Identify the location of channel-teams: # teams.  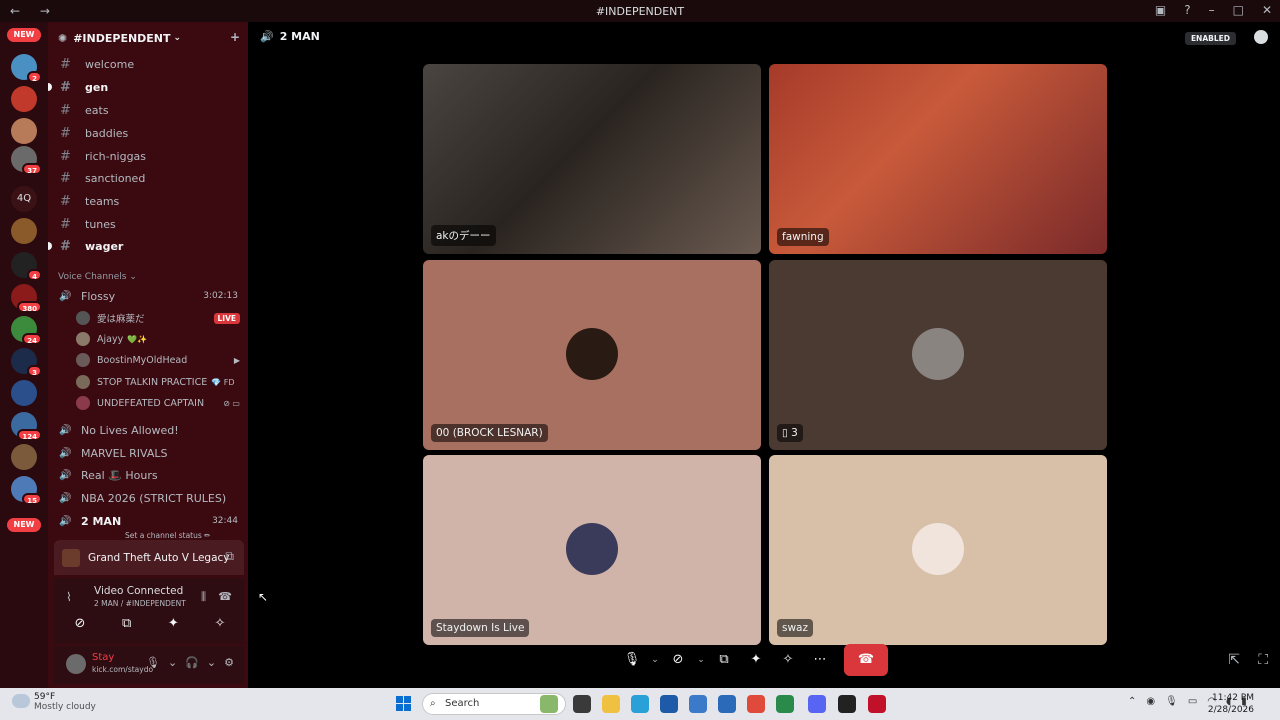
(148, 201).